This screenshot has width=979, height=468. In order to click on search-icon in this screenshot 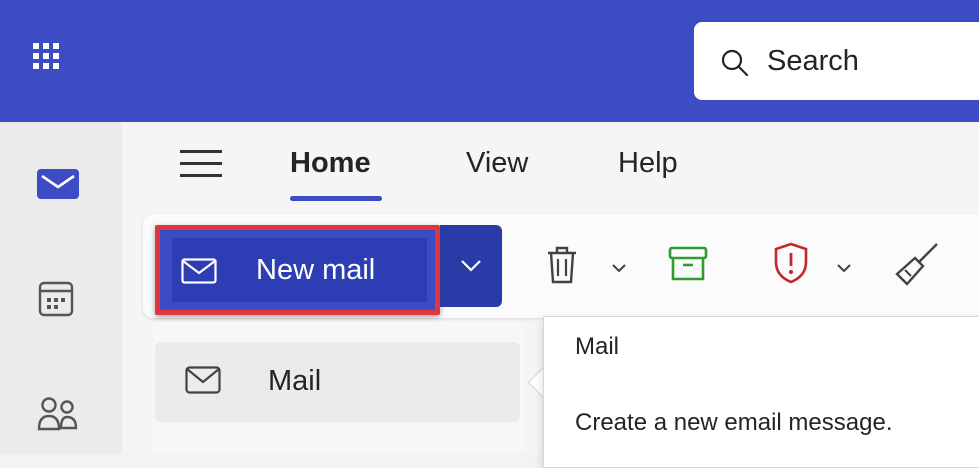, I will do `click(735, 63)`.